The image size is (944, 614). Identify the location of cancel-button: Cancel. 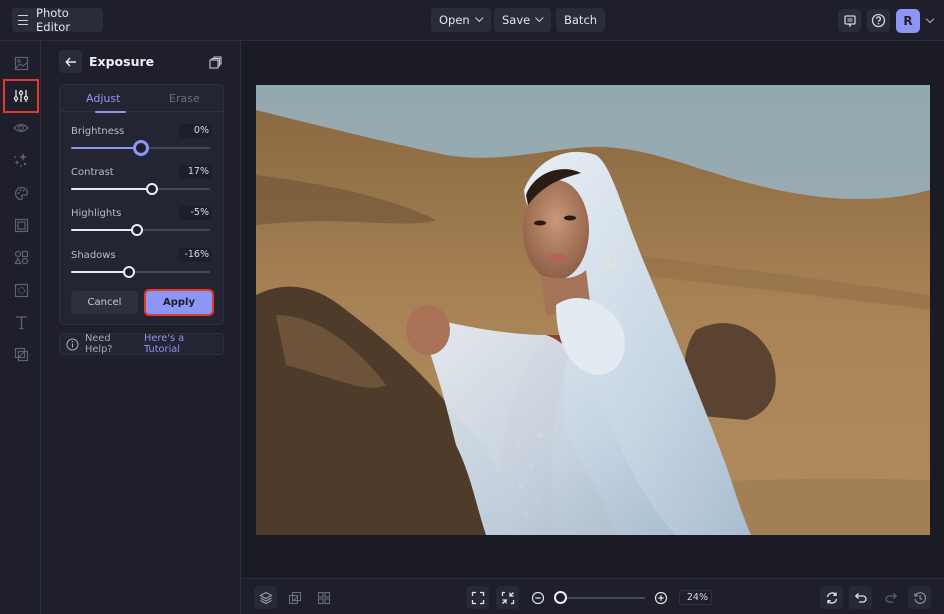
(104, 302).